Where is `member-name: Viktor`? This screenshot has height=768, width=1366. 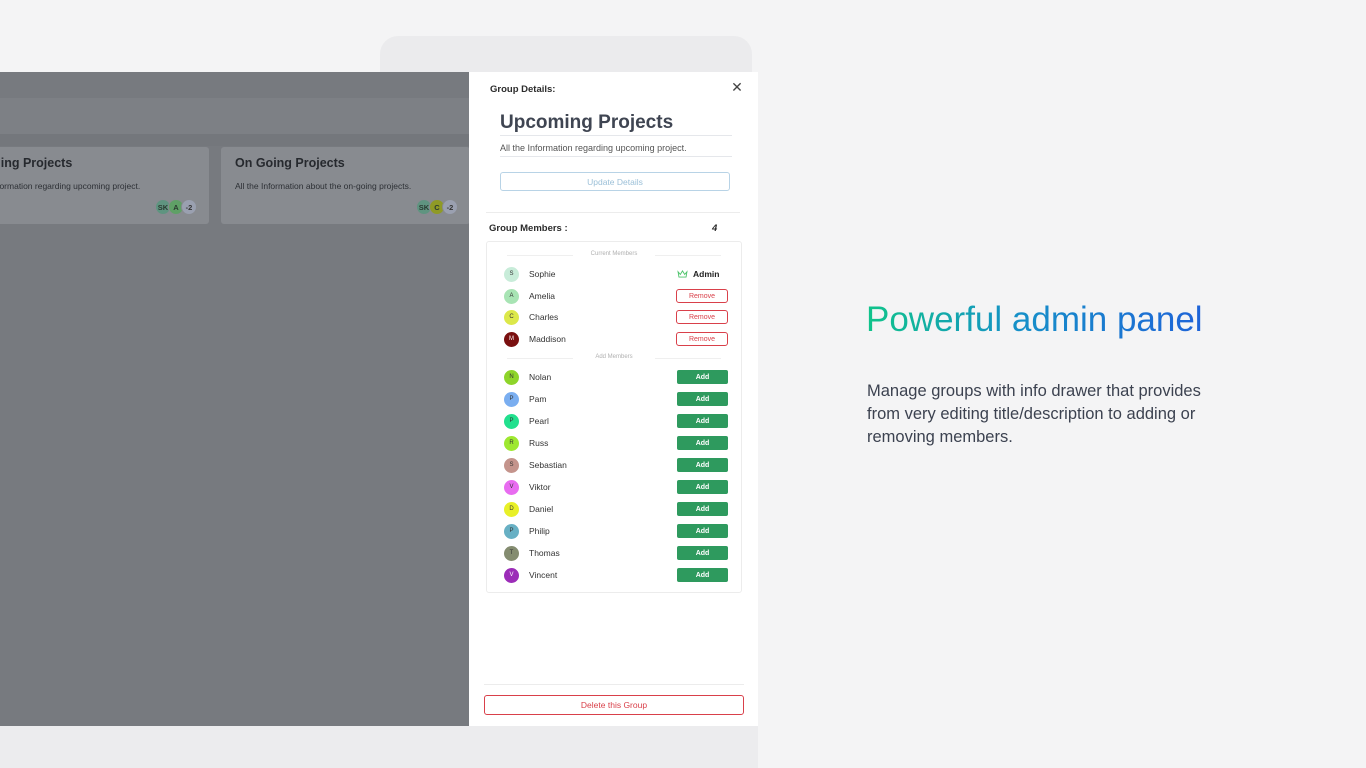
member-name: Viktor is located at coordinates (540, 487).